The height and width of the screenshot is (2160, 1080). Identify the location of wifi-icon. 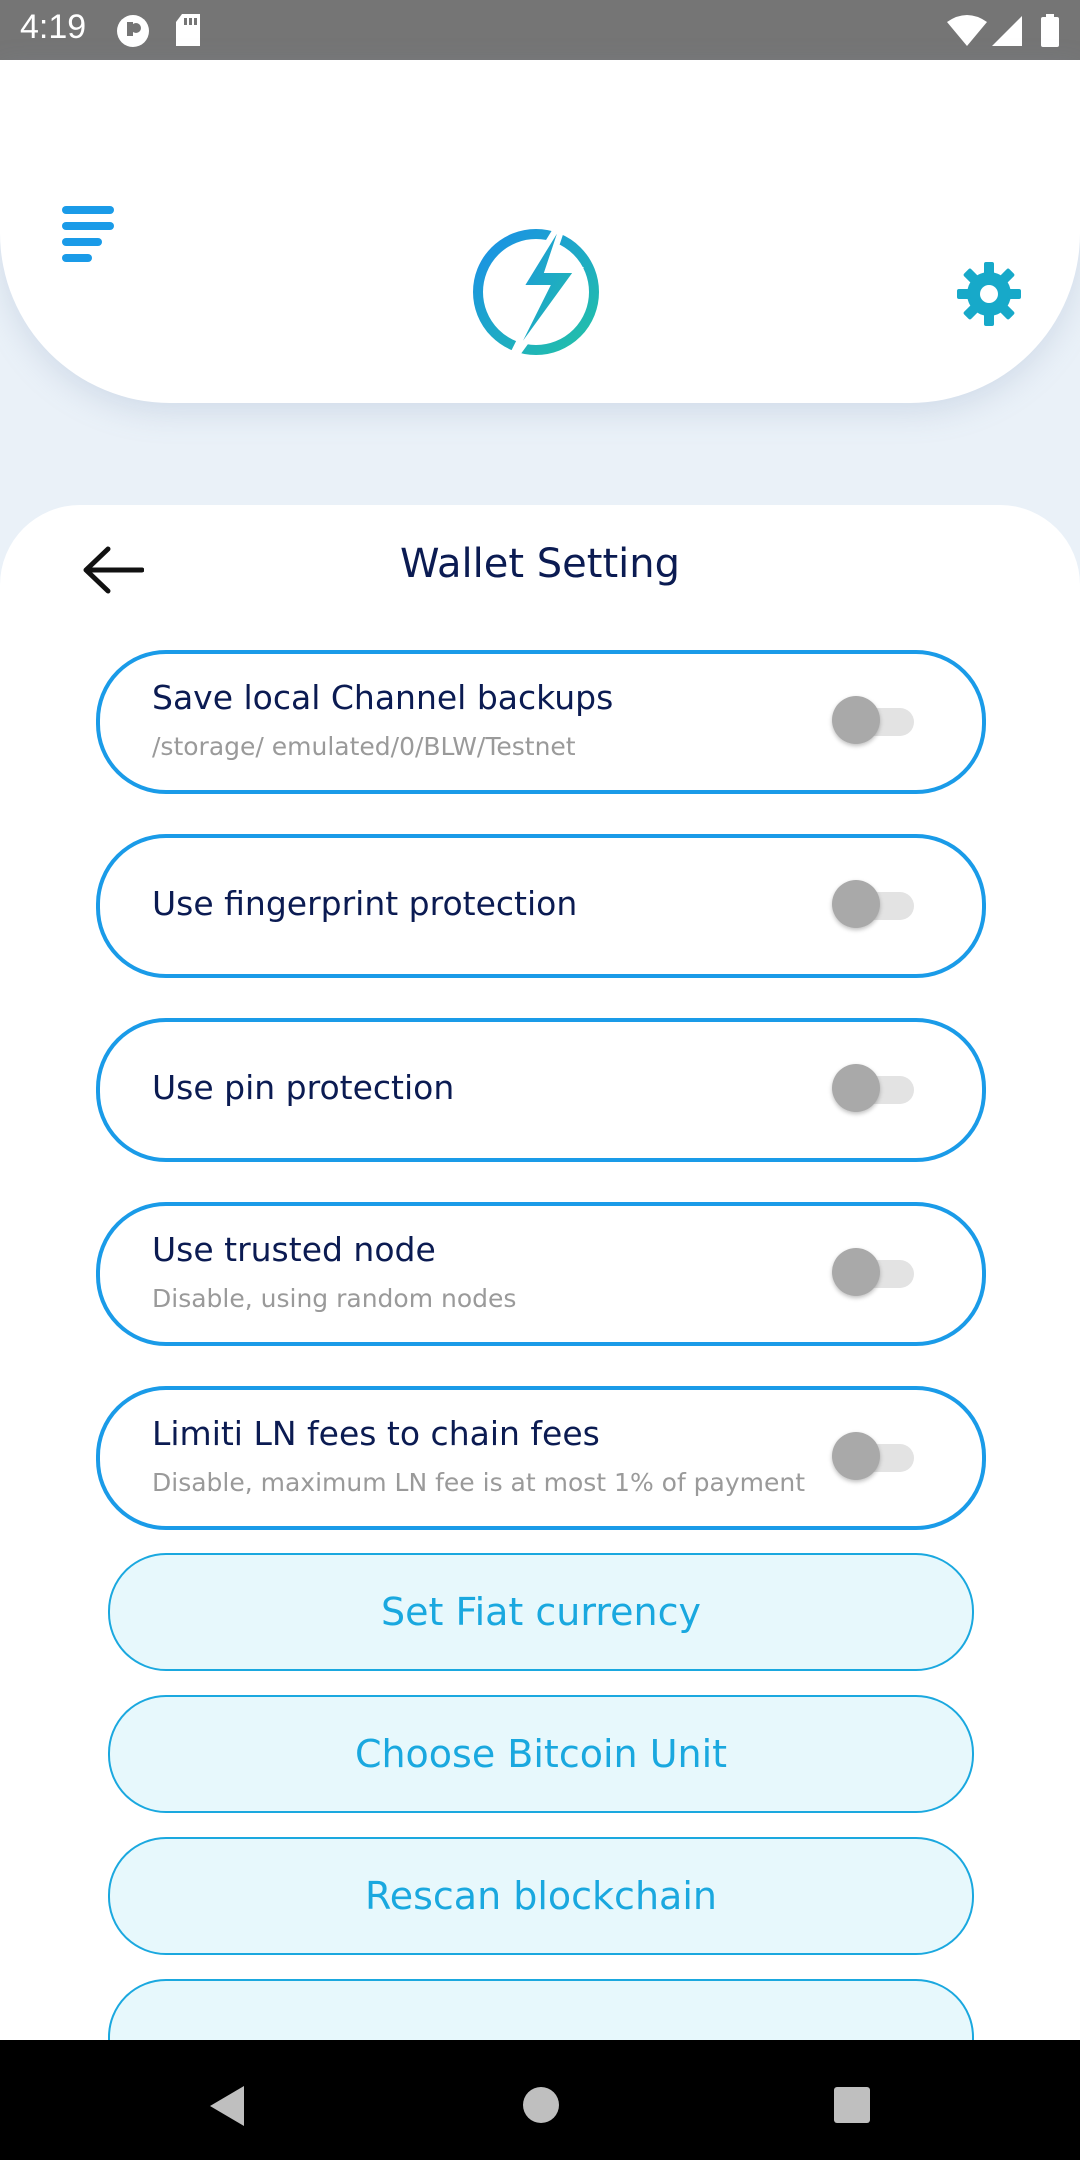
(967, 33).